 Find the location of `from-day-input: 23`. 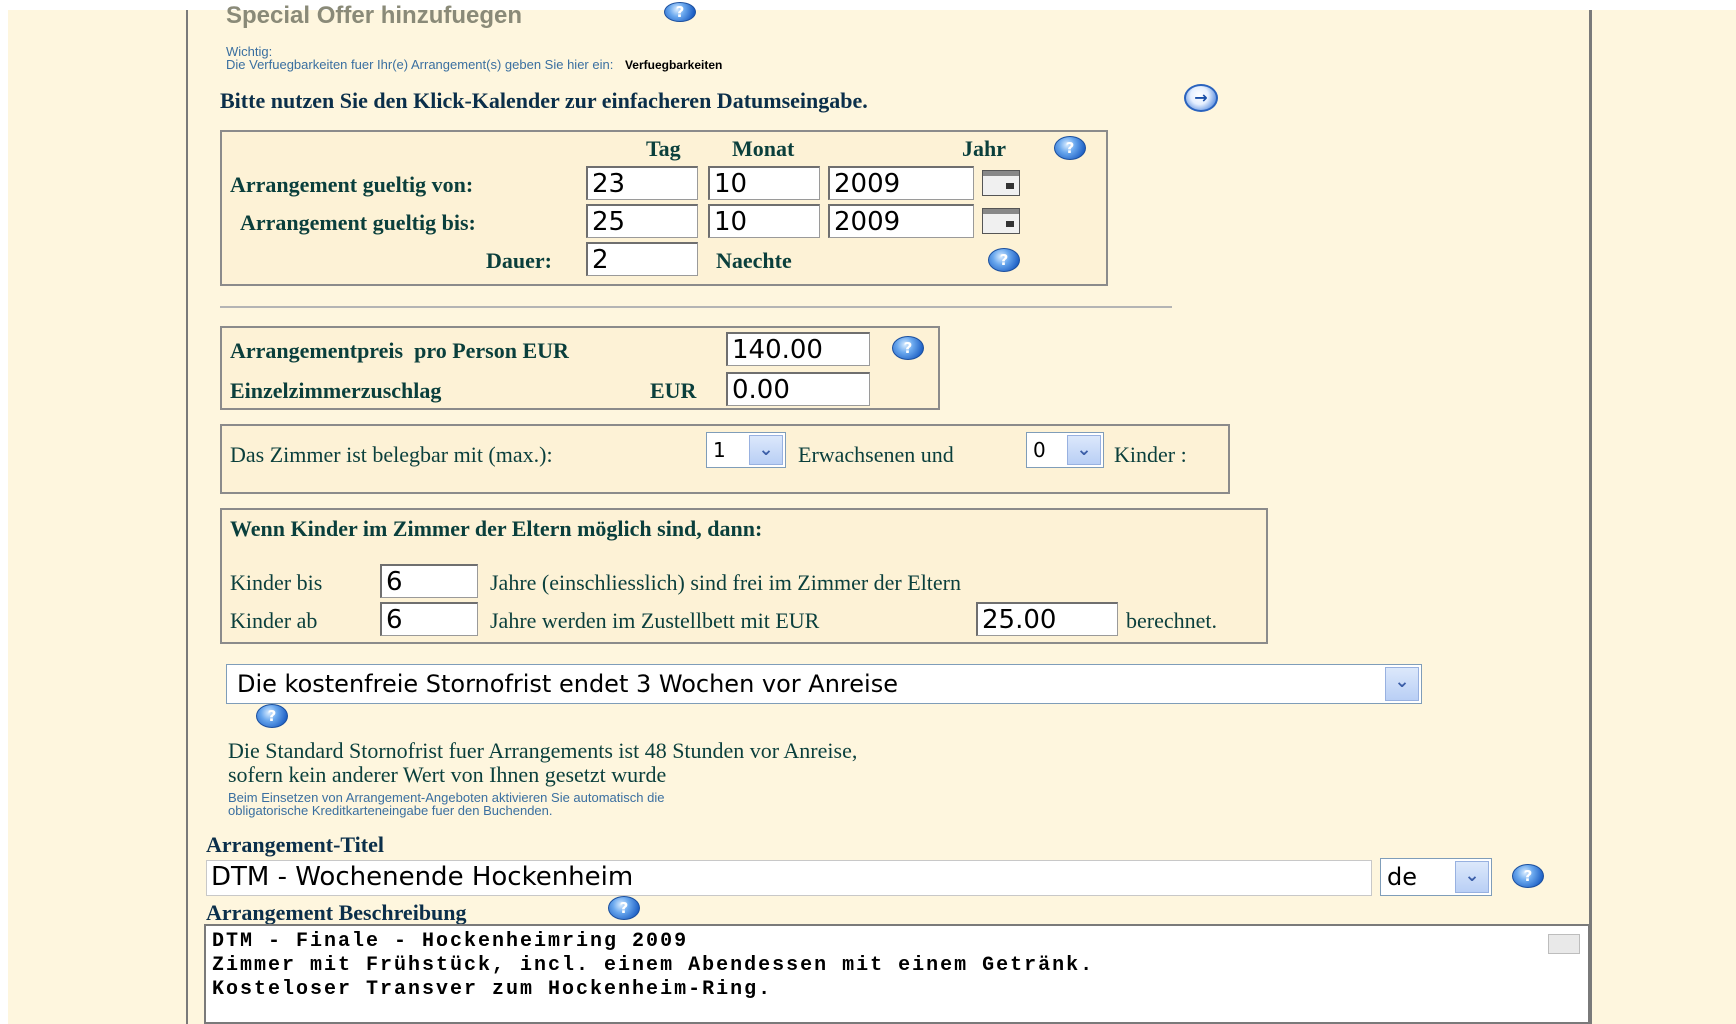

from-day-input: 23 is located at coordinates (642, 183).